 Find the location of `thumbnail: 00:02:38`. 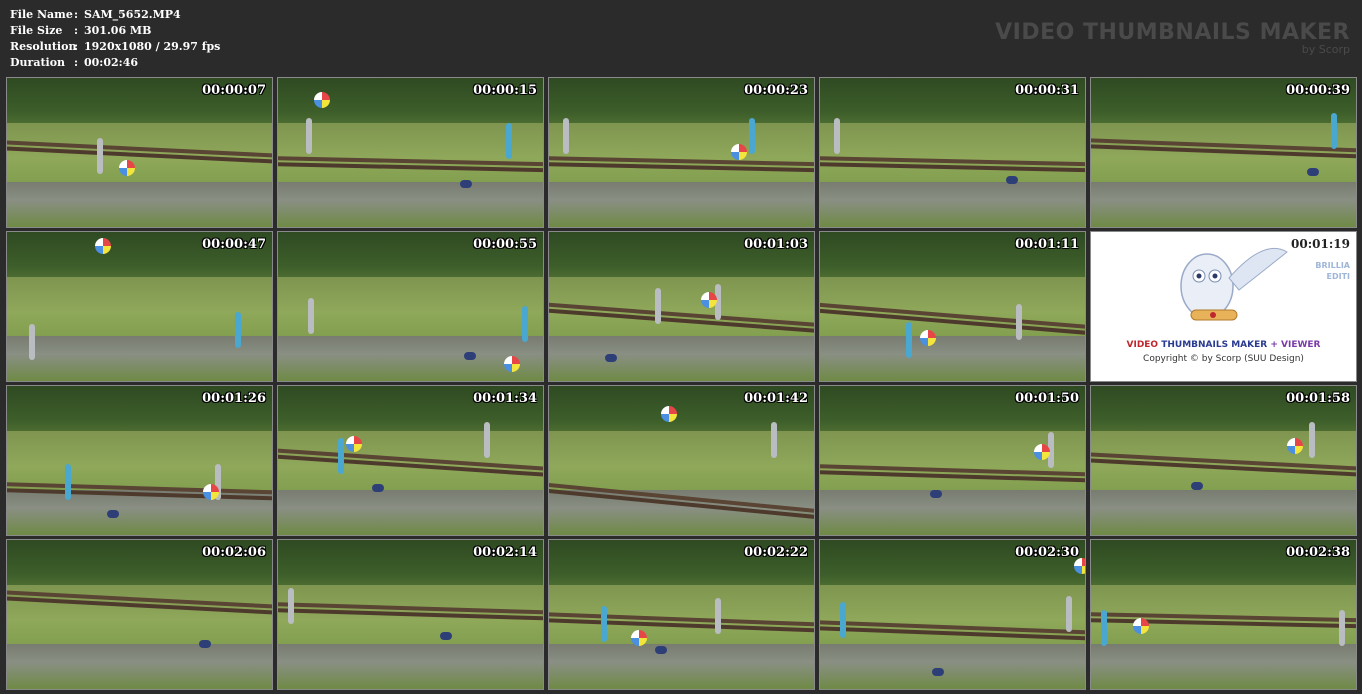

thumbnail: 00:02:38 is located at coordinates (1223, 614).